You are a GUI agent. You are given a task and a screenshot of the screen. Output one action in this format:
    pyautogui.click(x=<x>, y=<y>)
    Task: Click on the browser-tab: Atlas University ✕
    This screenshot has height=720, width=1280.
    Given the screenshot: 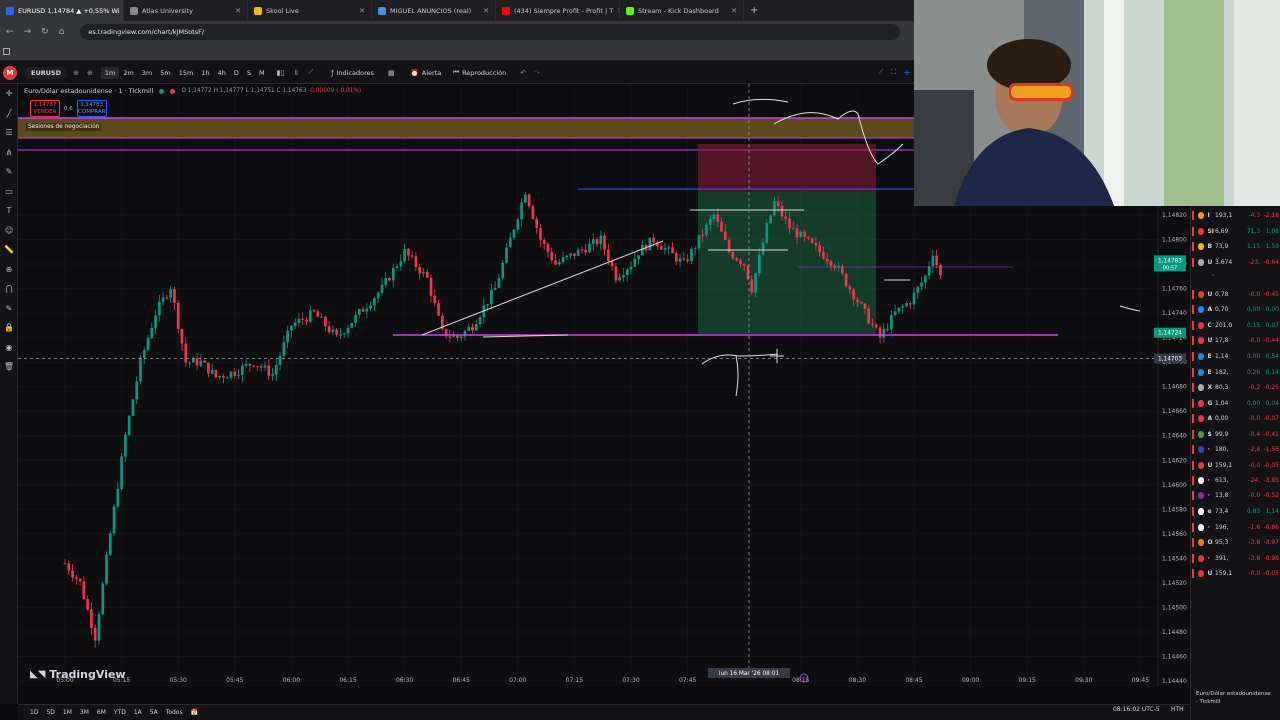 What is the action you would take?
    pyautogui.click(x=186, y=10)
    